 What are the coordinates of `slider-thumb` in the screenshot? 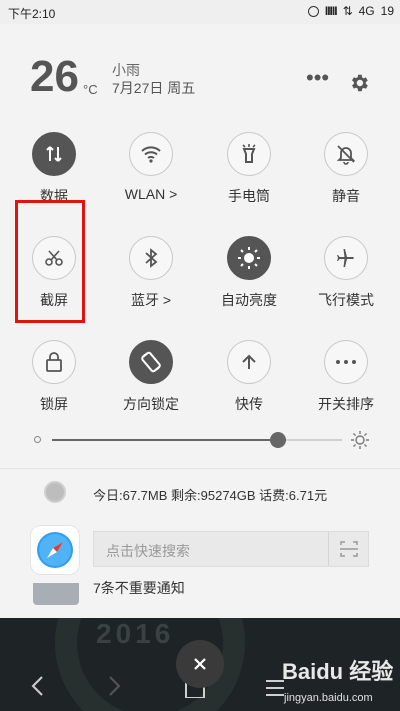 It's located at (278, 440).